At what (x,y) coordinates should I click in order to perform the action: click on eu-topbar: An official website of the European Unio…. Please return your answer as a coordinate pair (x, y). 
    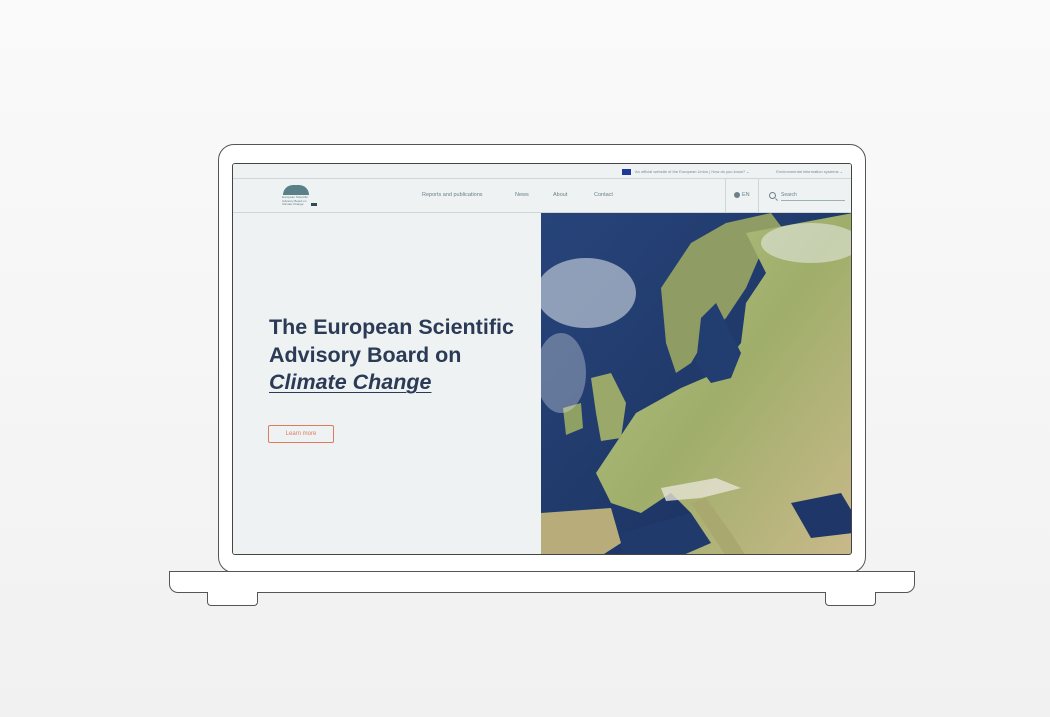
    Looking at the image, I should click on (542, 171).